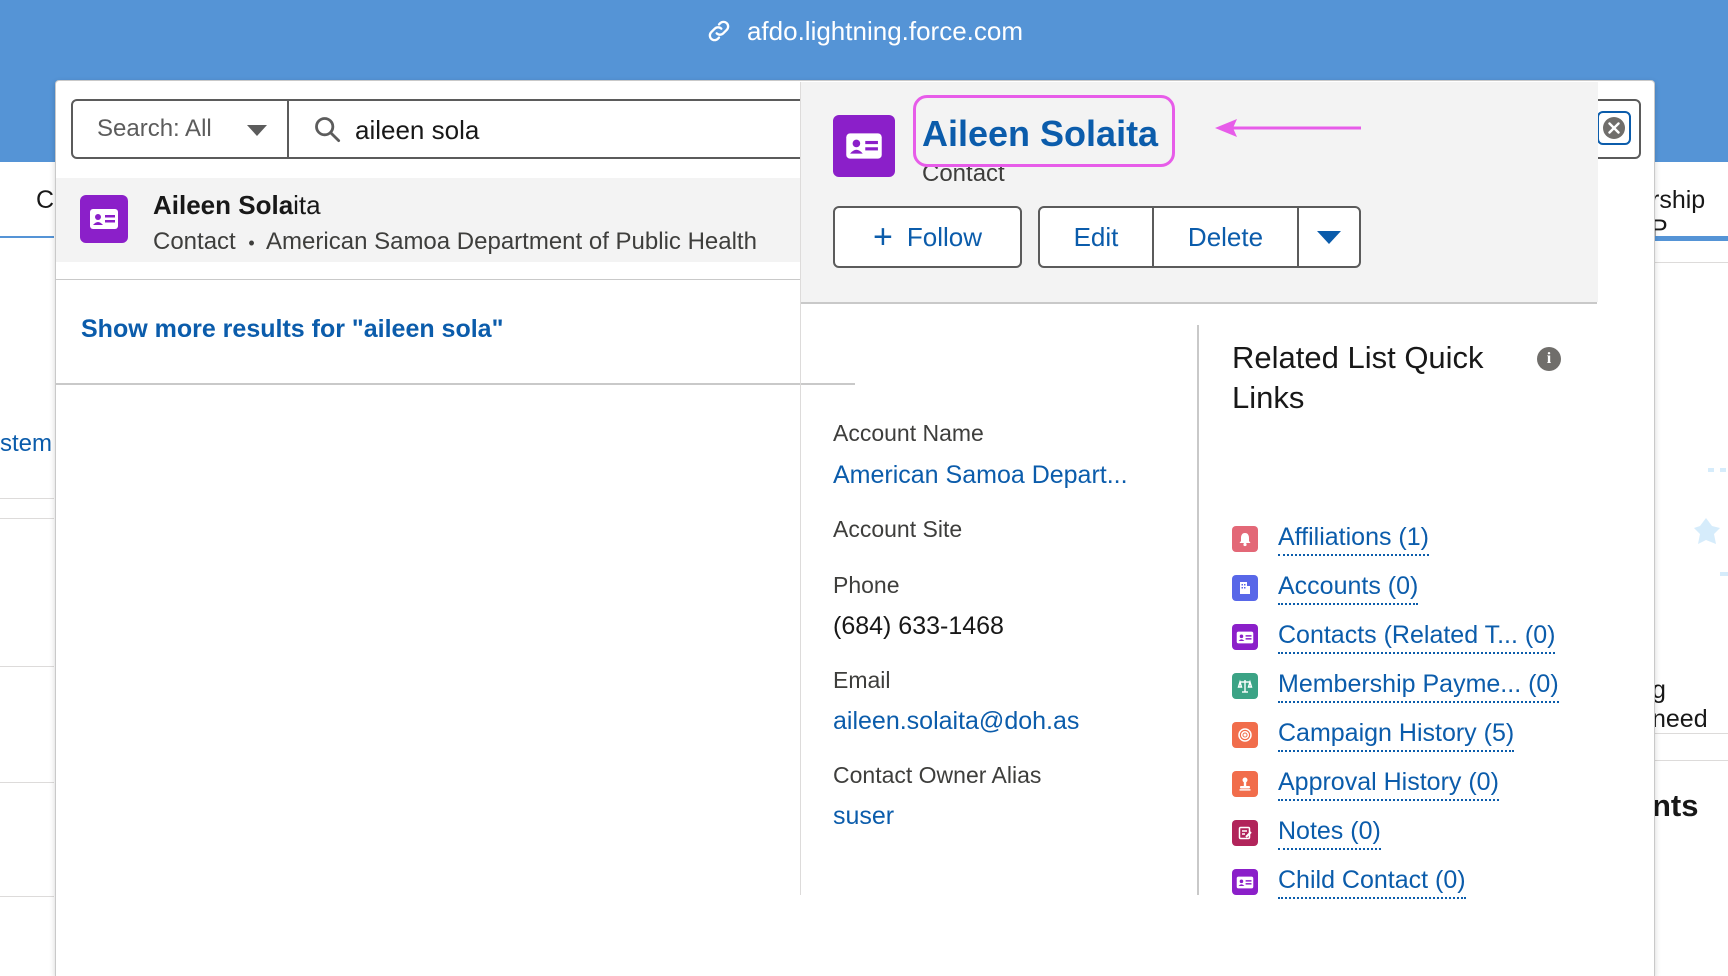 The height and width of the screenshot is (976, 1728). Describe the element at coordinates (1245, 833) in the screenshot. I see `note-icon` at that location.